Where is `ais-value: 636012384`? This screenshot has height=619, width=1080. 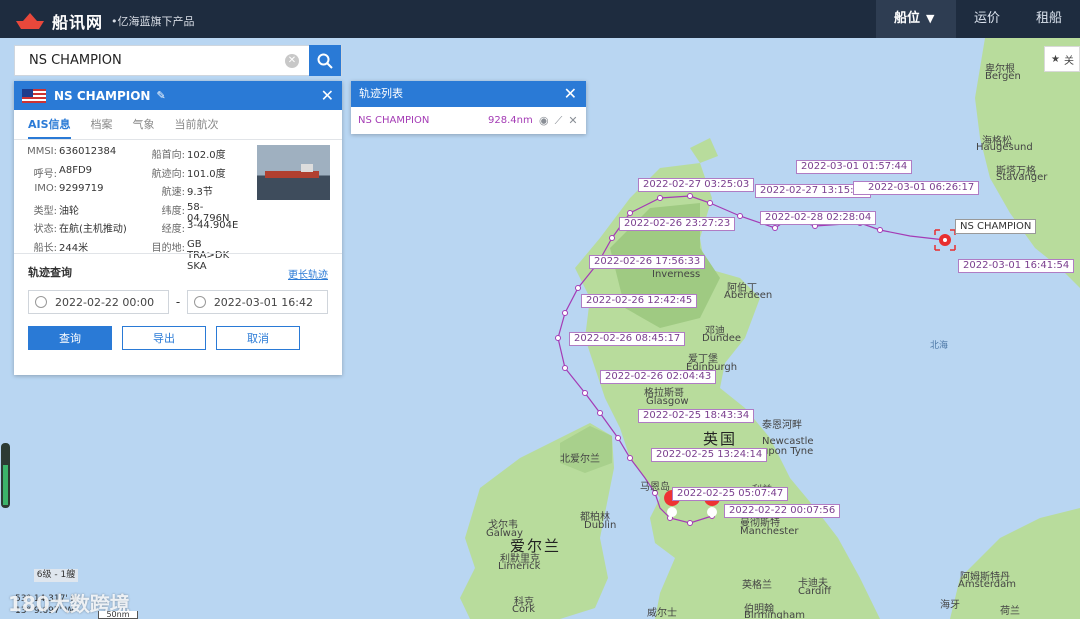 ais-value: 636012384 is located at coordinates (88, 151).